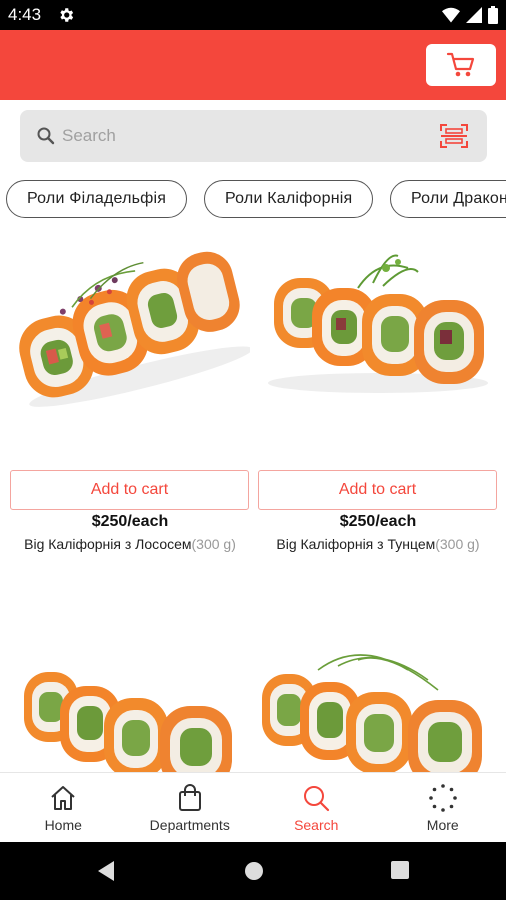 Image resolution: width=506 pixels, height=900 pixels. I want to click on product-name: Big Каліфорнія з Тунцем(300 g), so click(378, 544).